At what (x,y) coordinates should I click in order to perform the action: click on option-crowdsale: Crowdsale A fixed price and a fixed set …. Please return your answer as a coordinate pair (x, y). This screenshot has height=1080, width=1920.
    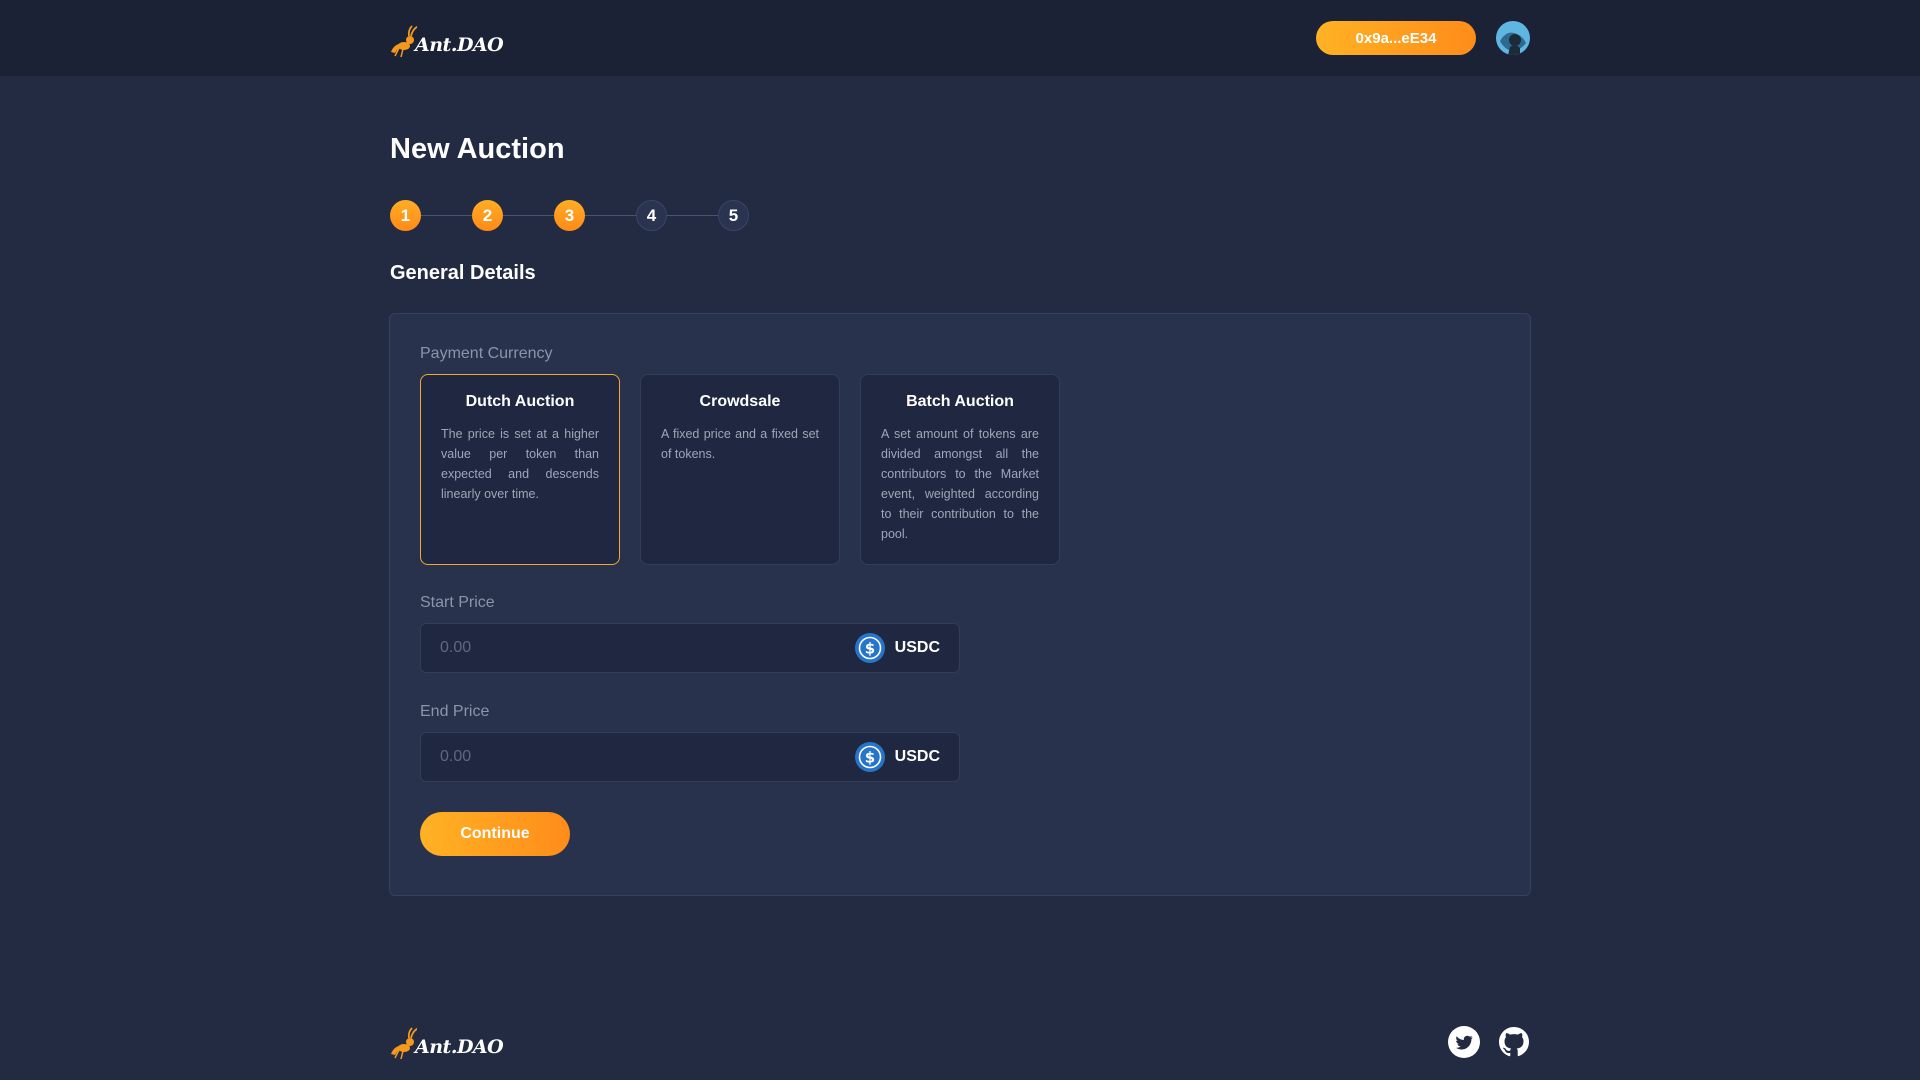
    Looking at the image, I should click on (740, 469).